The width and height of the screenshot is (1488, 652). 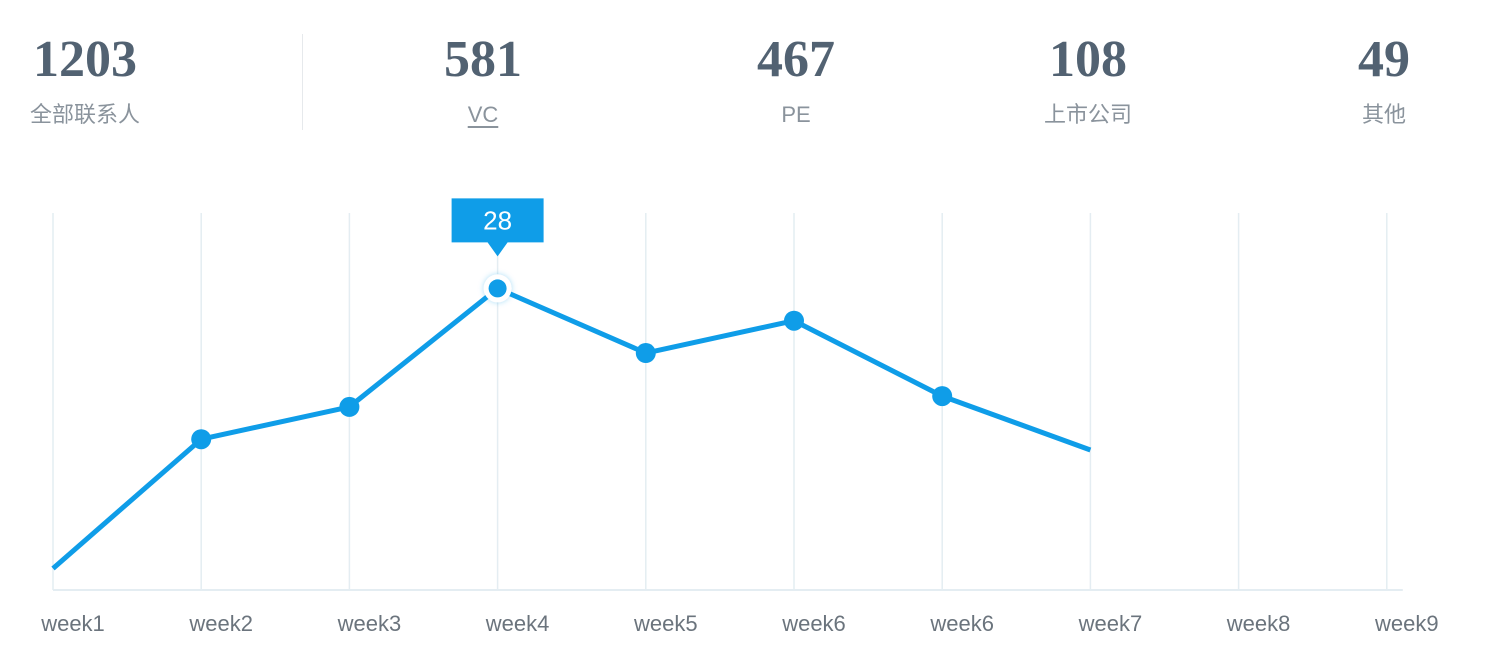 I want to click on x-tick-label: week5, so click(x=665, y=623).